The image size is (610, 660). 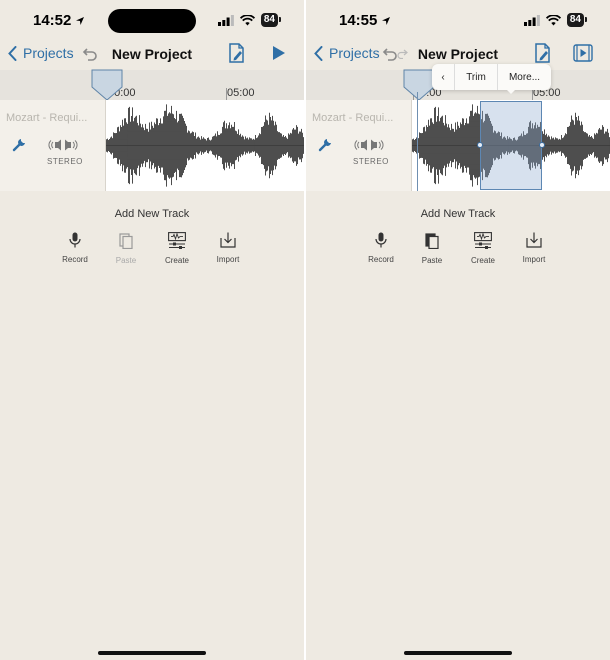 I want to click on menu-pointer, so click(x=511, y=91).